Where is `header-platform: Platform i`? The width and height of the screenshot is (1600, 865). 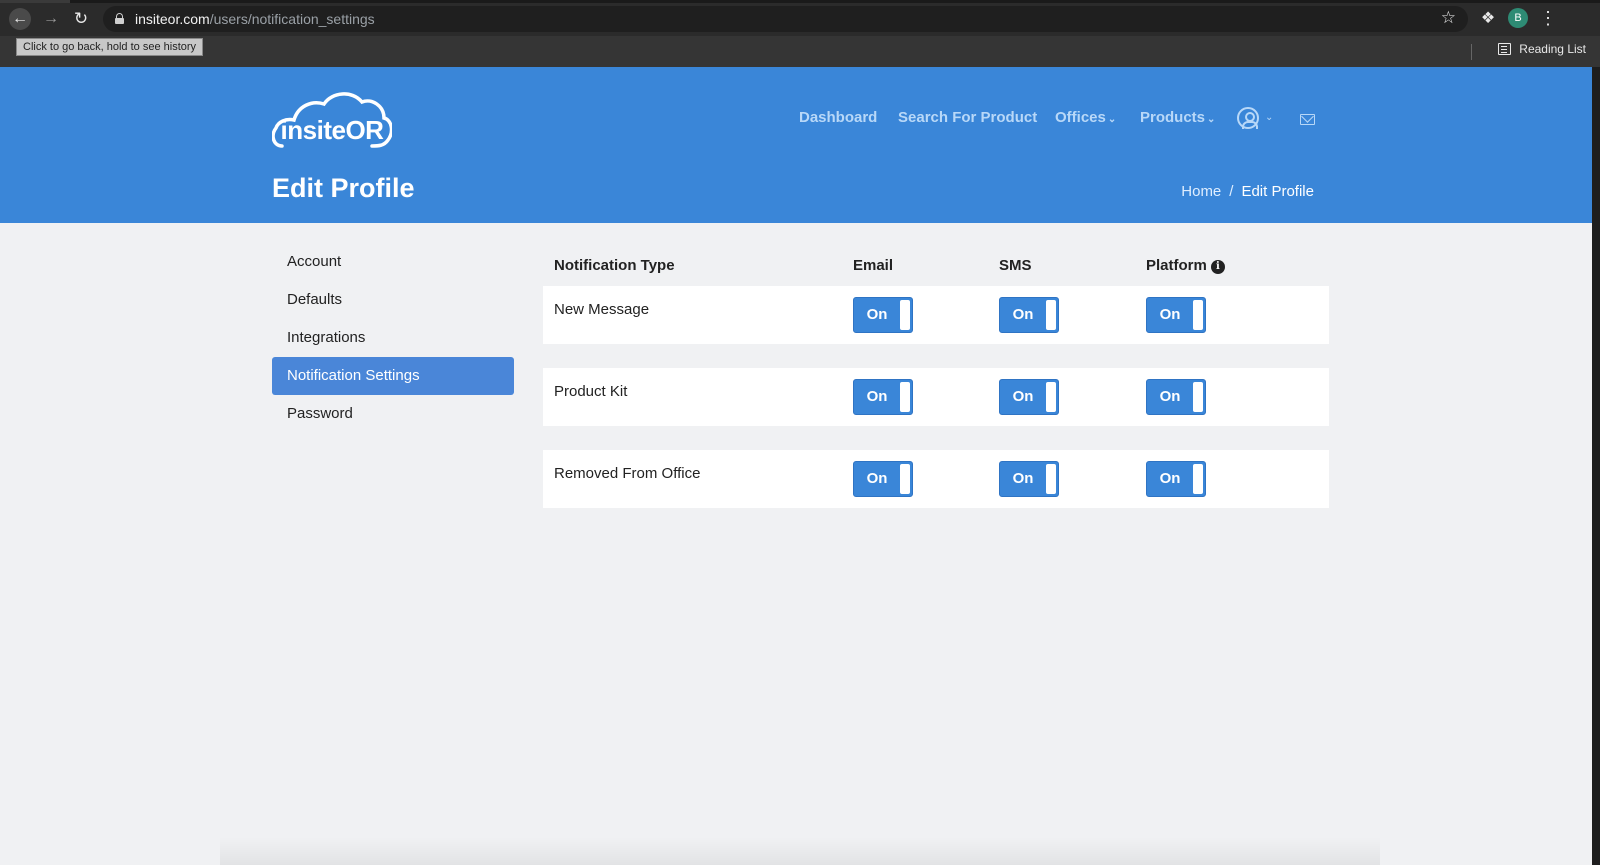
header-platform: Platform i is located at coordinates (1185, 265).